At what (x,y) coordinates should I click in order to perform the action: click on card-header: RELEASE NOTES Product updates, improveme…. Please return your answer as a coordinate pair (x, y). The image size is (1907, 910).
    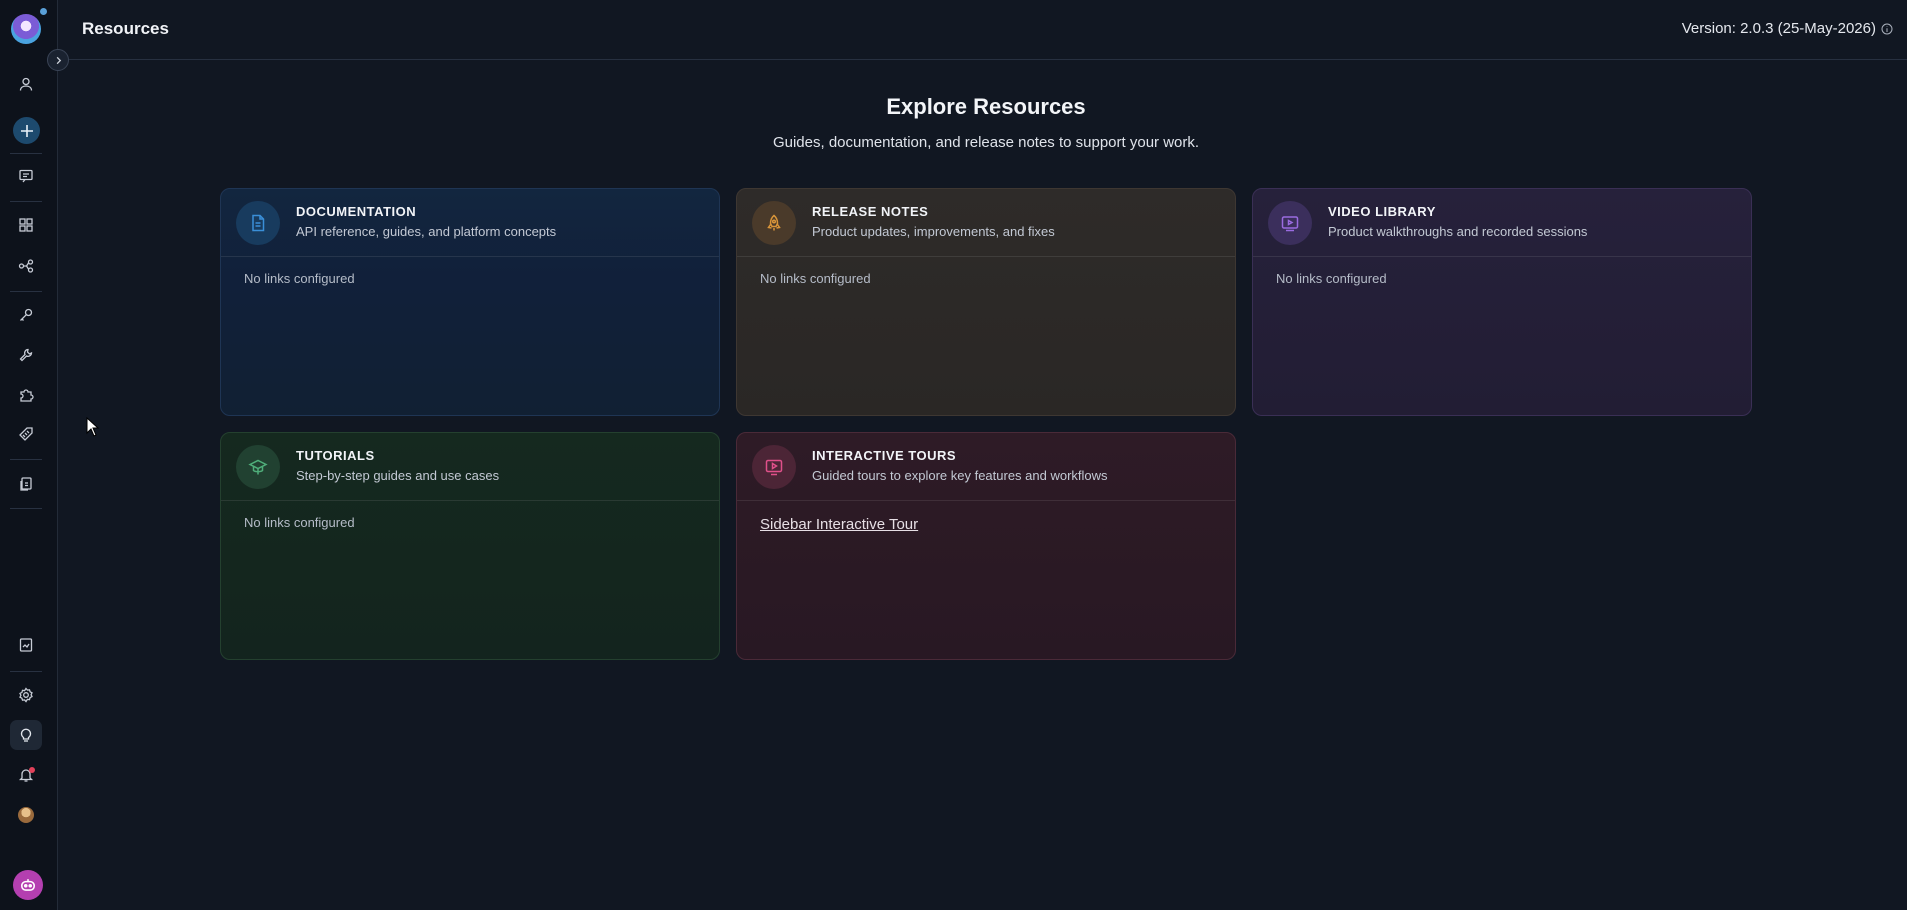
    Looking at the image, I should click on (986, 223).